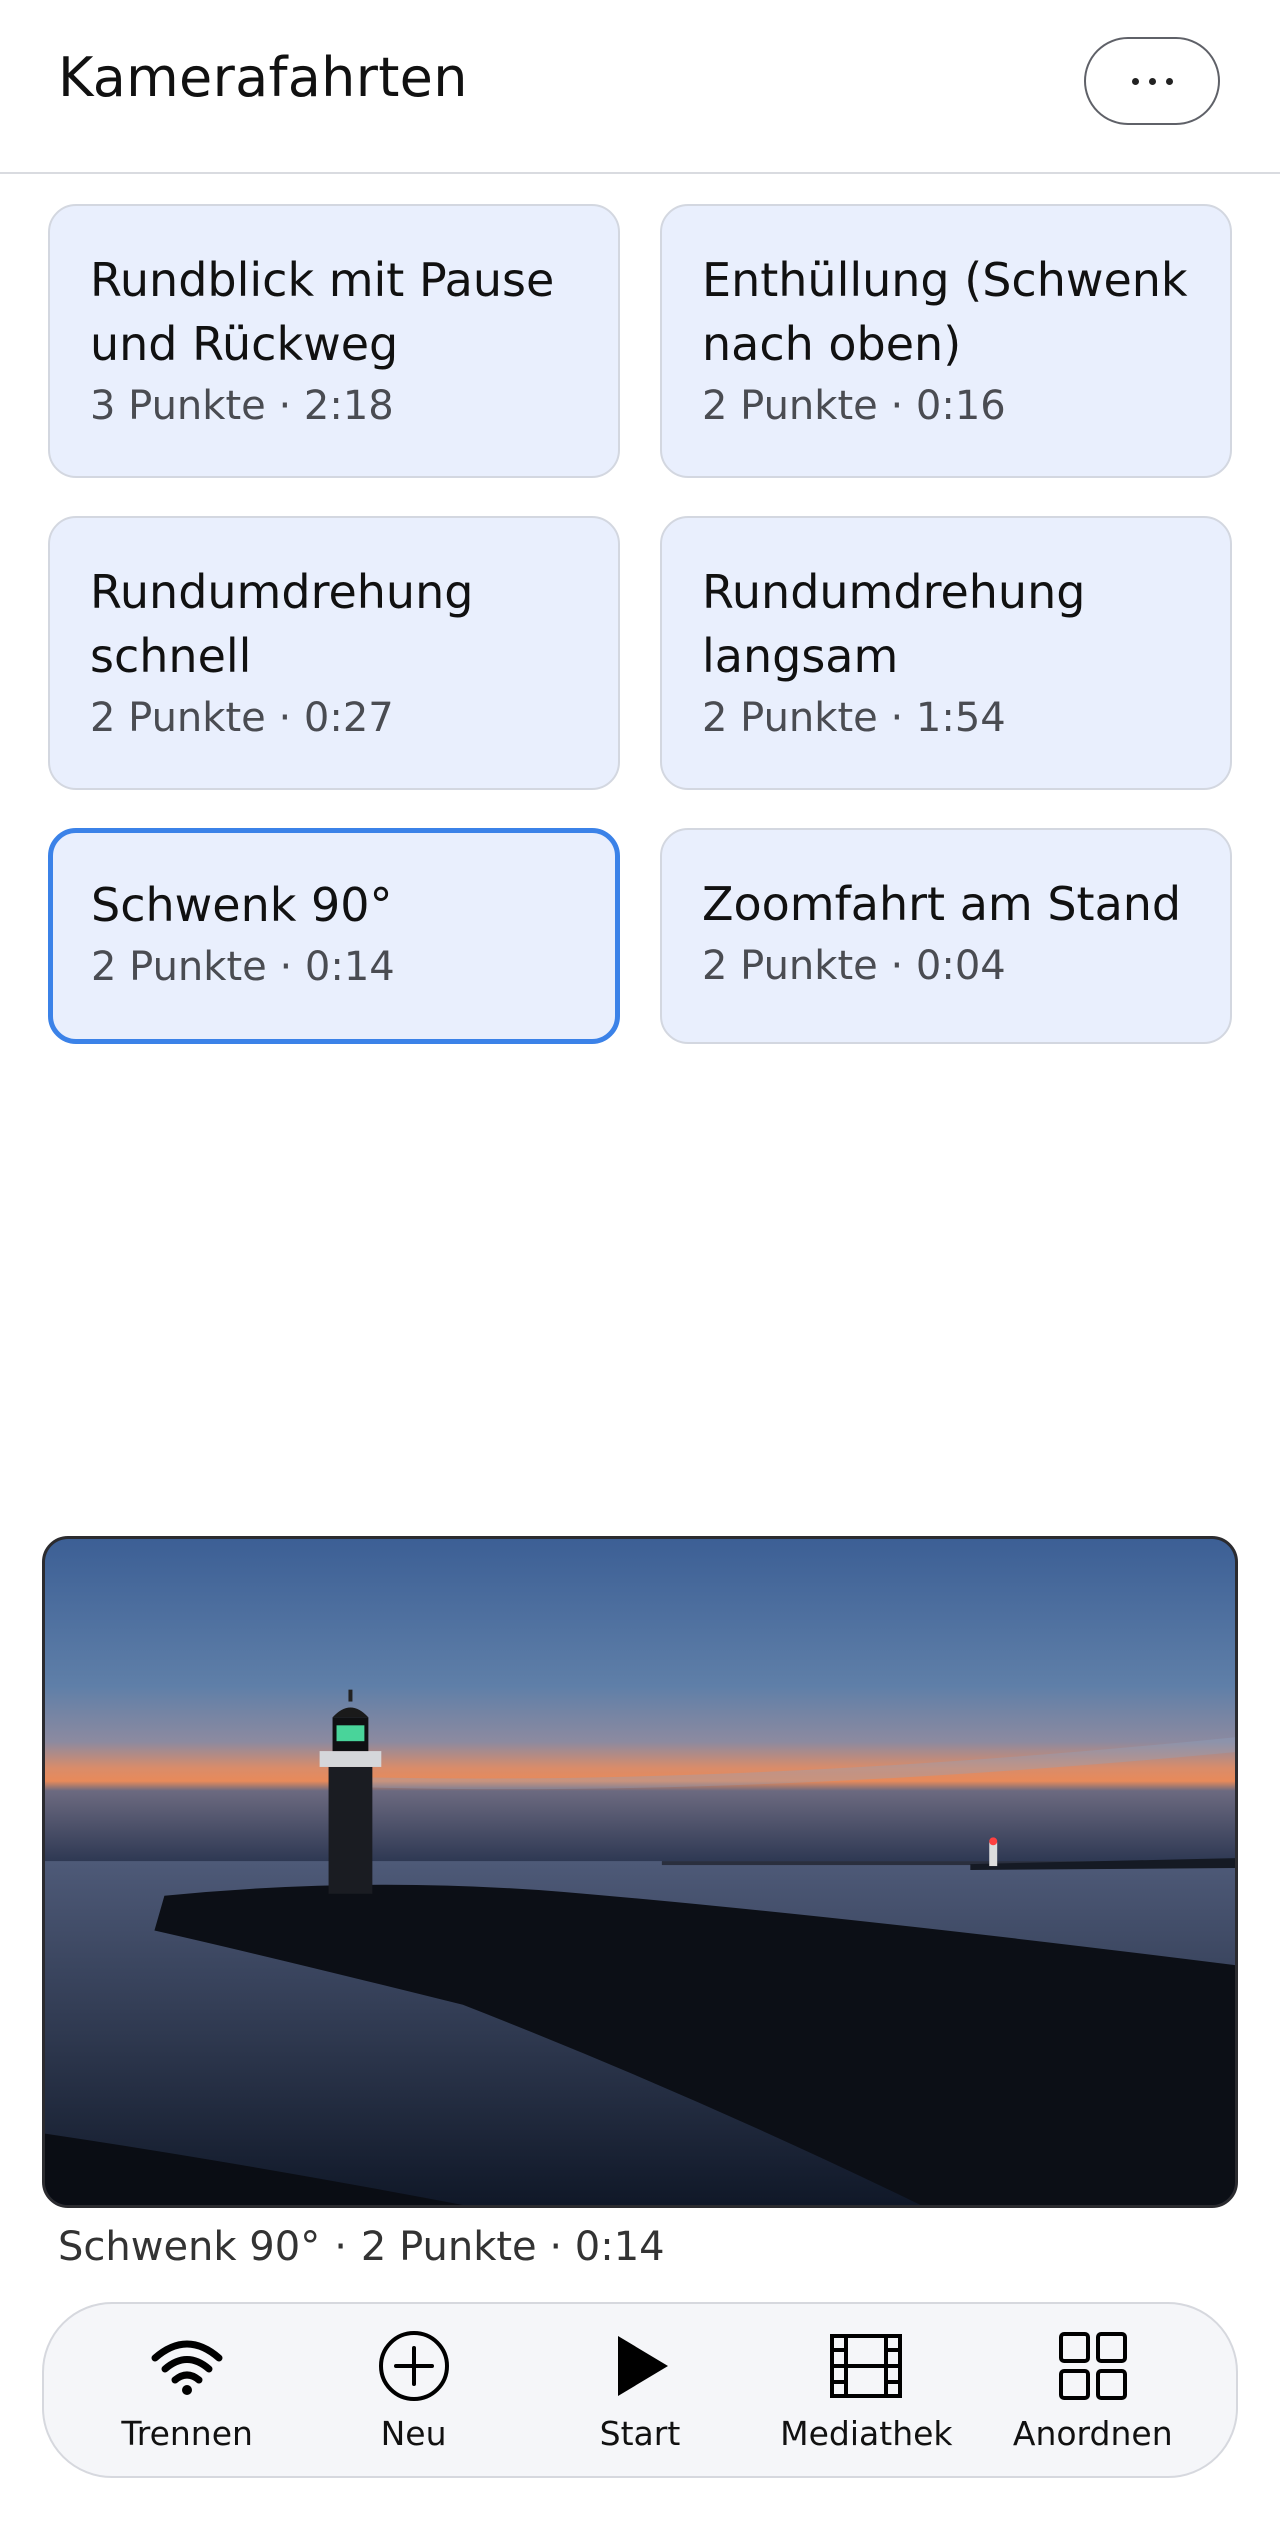 The height and width of the screenshot is (2521, 1280). I want to click on film-icon, so click(866, 2365).